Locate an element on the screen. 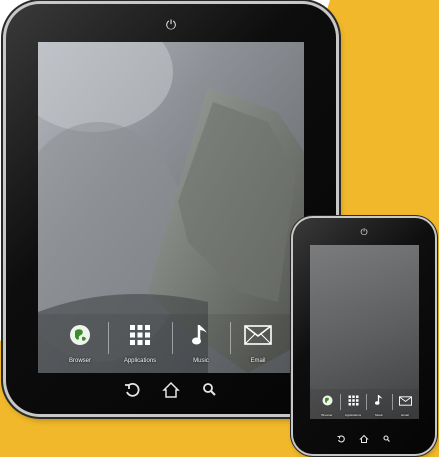  phone-nav-bar is located at coordinates (364, 440).